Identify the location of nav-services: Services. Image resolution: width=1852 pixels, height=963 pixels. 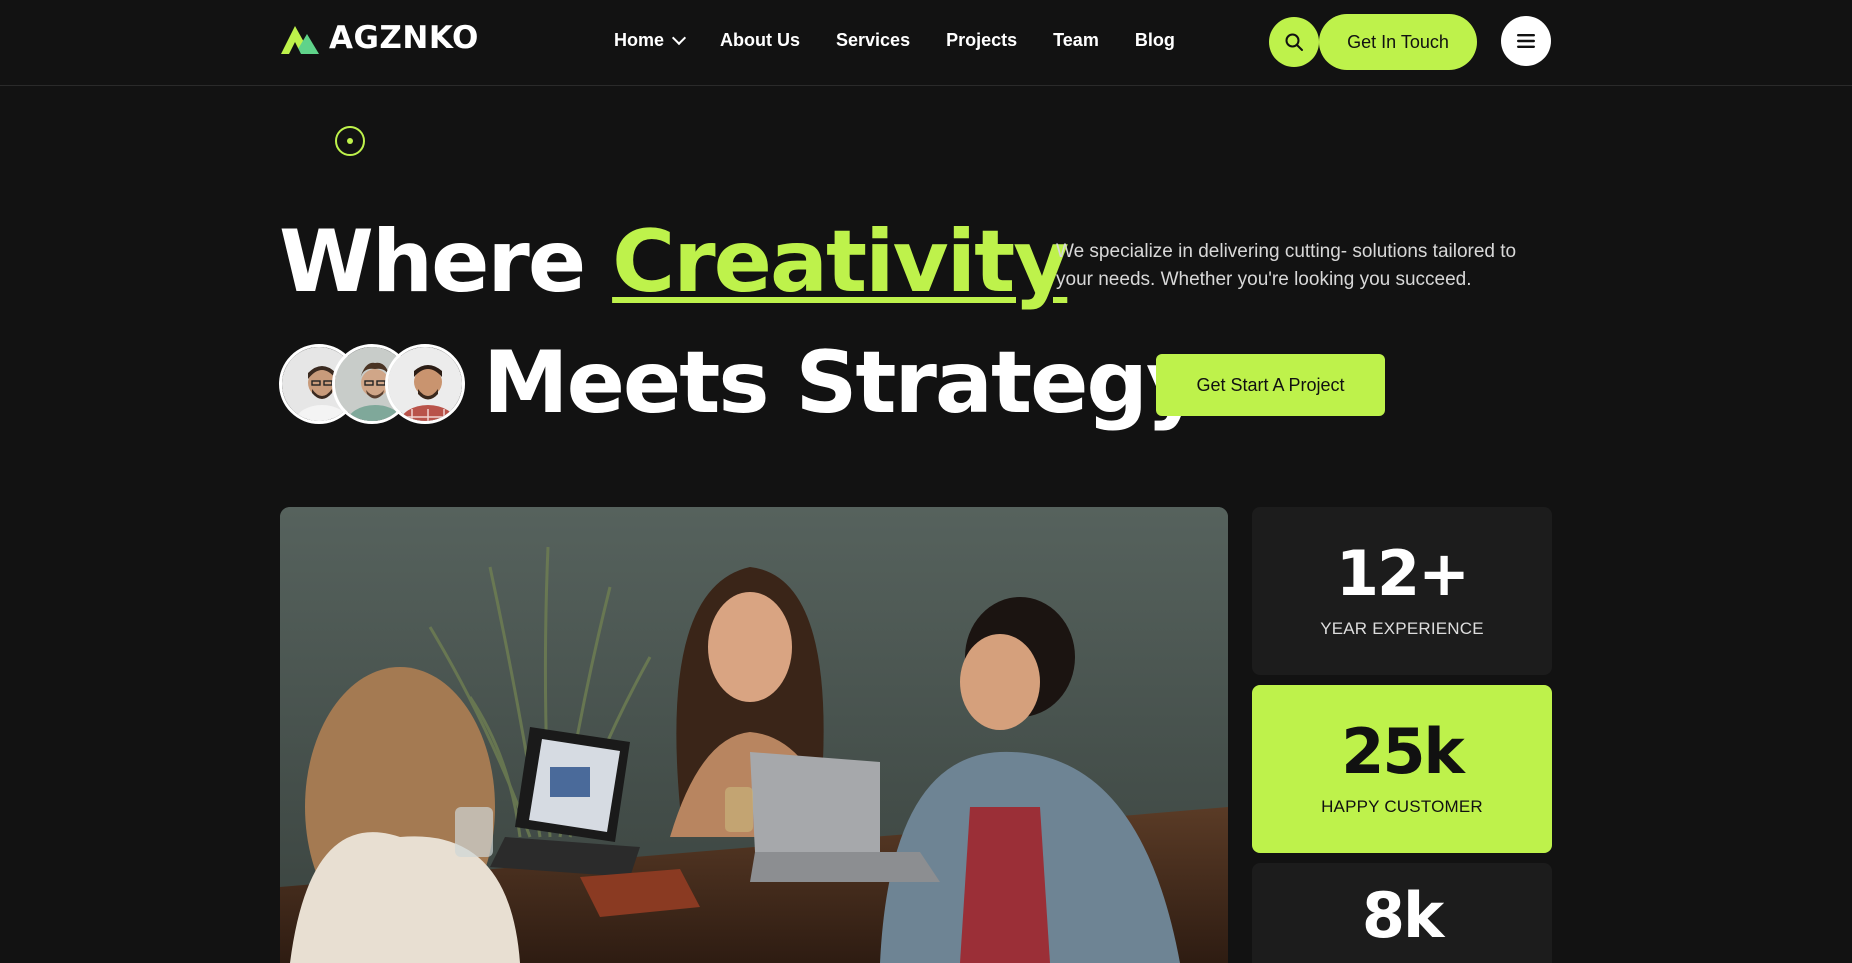
(873, 40).